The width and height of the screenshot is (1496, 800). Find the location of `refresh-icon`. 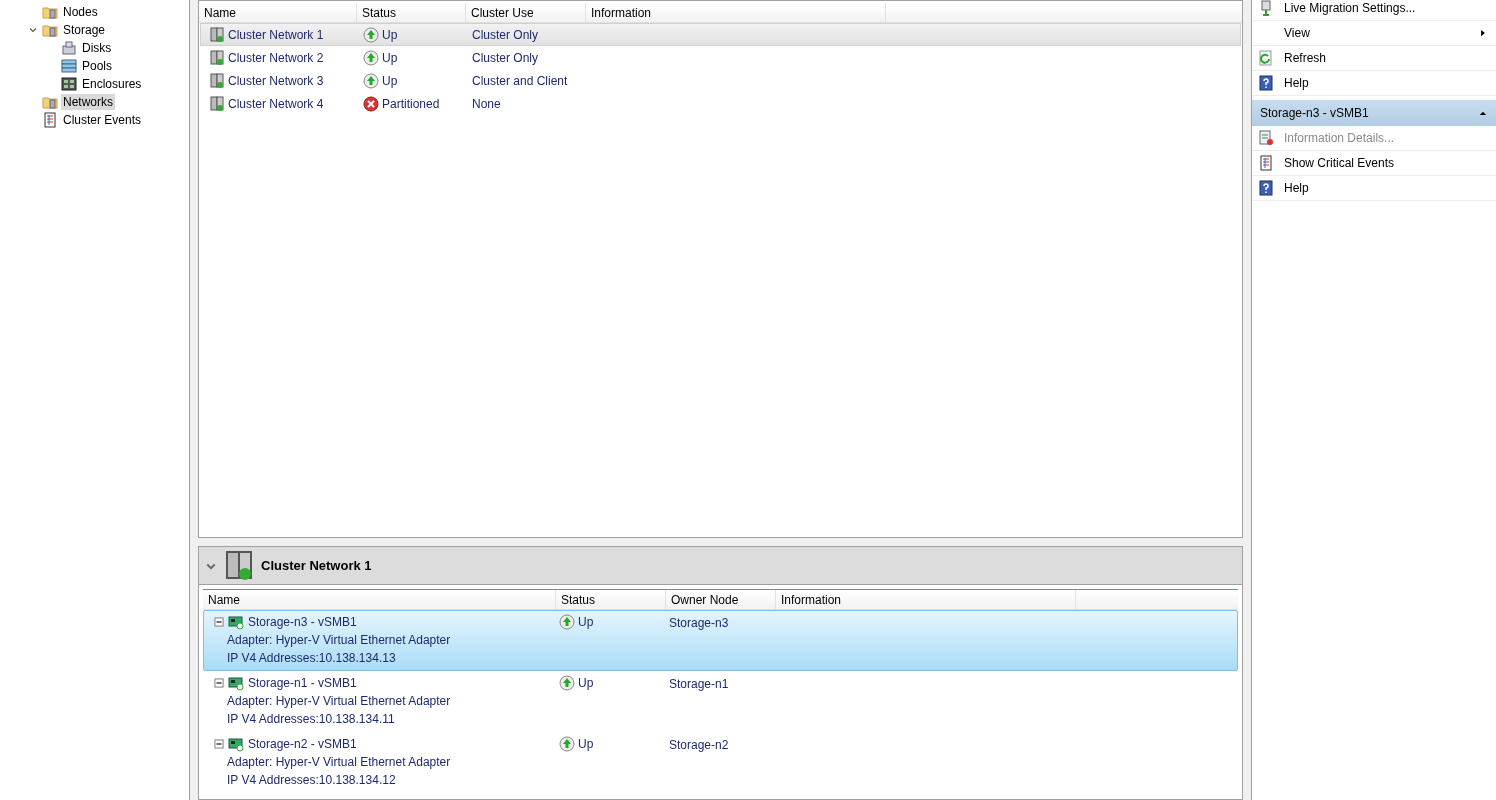

refresh-icon is located at coordinates (1266, 58).